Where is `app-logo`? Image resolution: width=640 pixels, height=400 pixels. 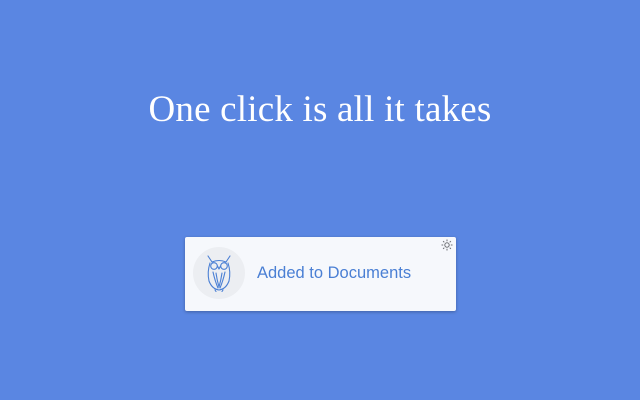 app-logo is located at coordinates (219, 273).